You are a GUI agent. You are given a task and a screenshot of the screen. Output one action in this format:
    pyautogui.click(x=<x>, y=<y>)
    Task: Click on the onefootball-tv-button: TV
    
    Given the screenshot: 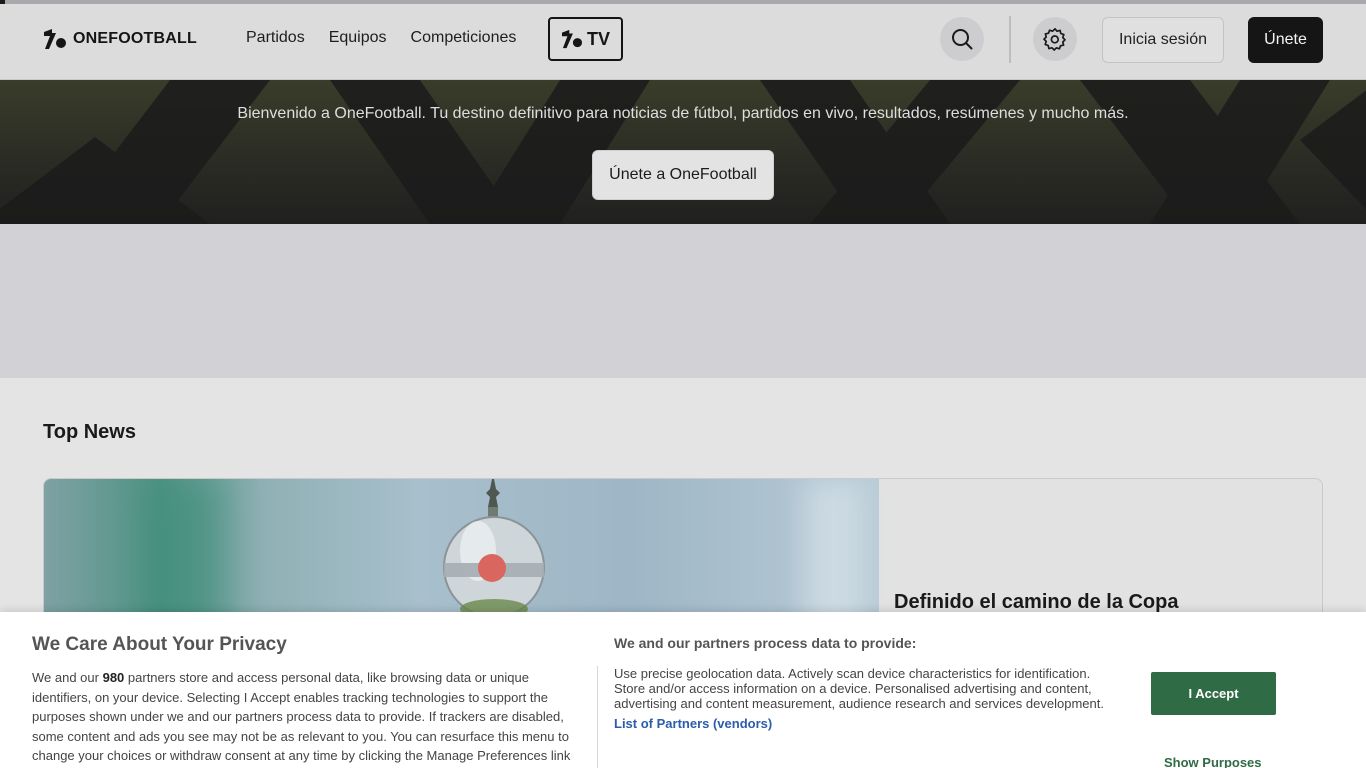 What is the action you would take?
    pyautogui.click(x=585, y=39)
    